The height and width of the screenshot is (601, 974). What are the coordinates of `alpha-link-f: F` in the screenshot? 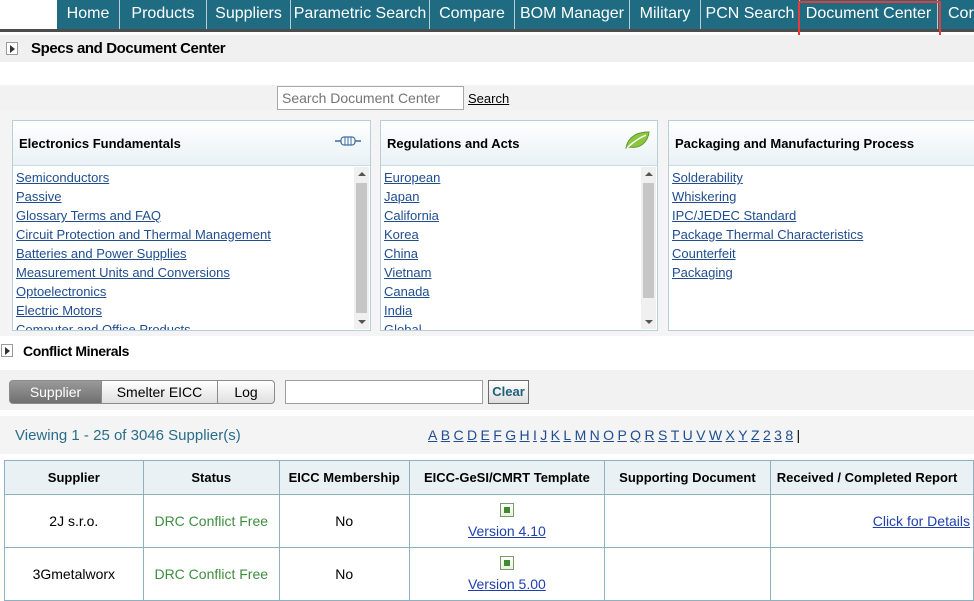 It's located at (497, 435).